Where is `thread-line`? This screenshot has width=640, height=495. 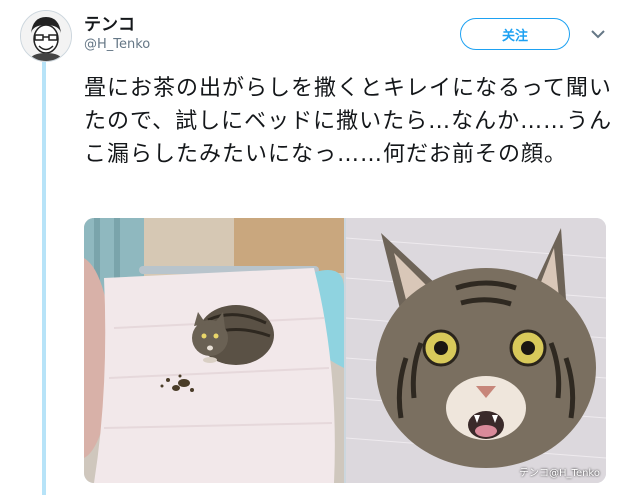
thread-line is located at coordinates (44, 278).